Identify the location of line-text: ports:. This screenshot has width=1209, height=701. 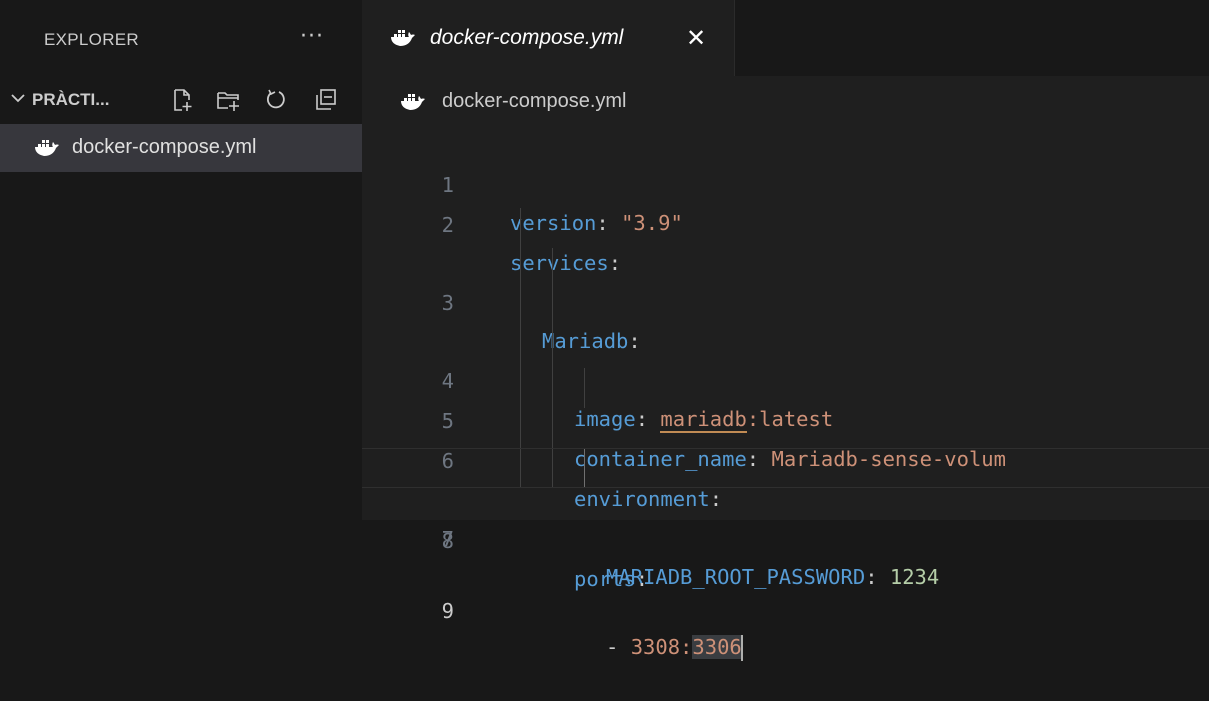
(611, 579).